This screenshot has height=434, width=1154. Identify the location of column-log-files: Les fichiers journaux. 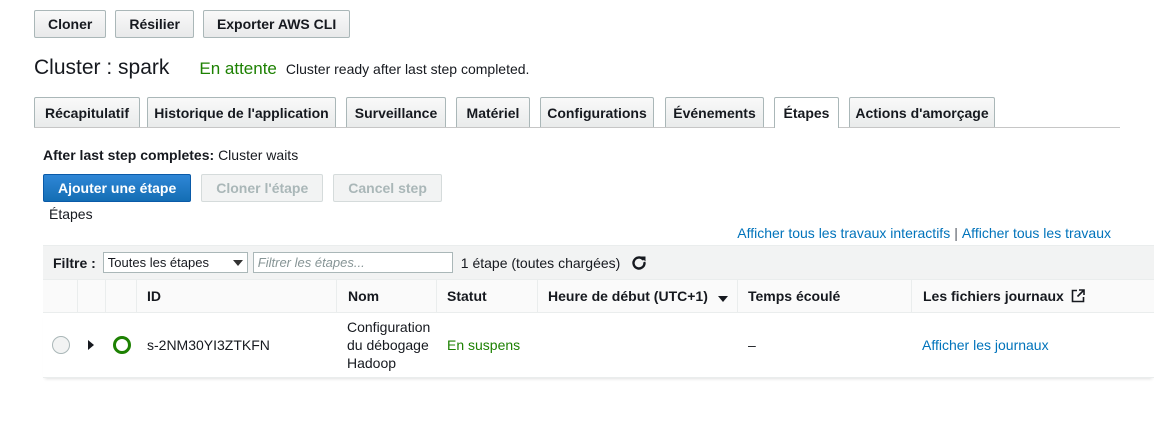
(999, 296).